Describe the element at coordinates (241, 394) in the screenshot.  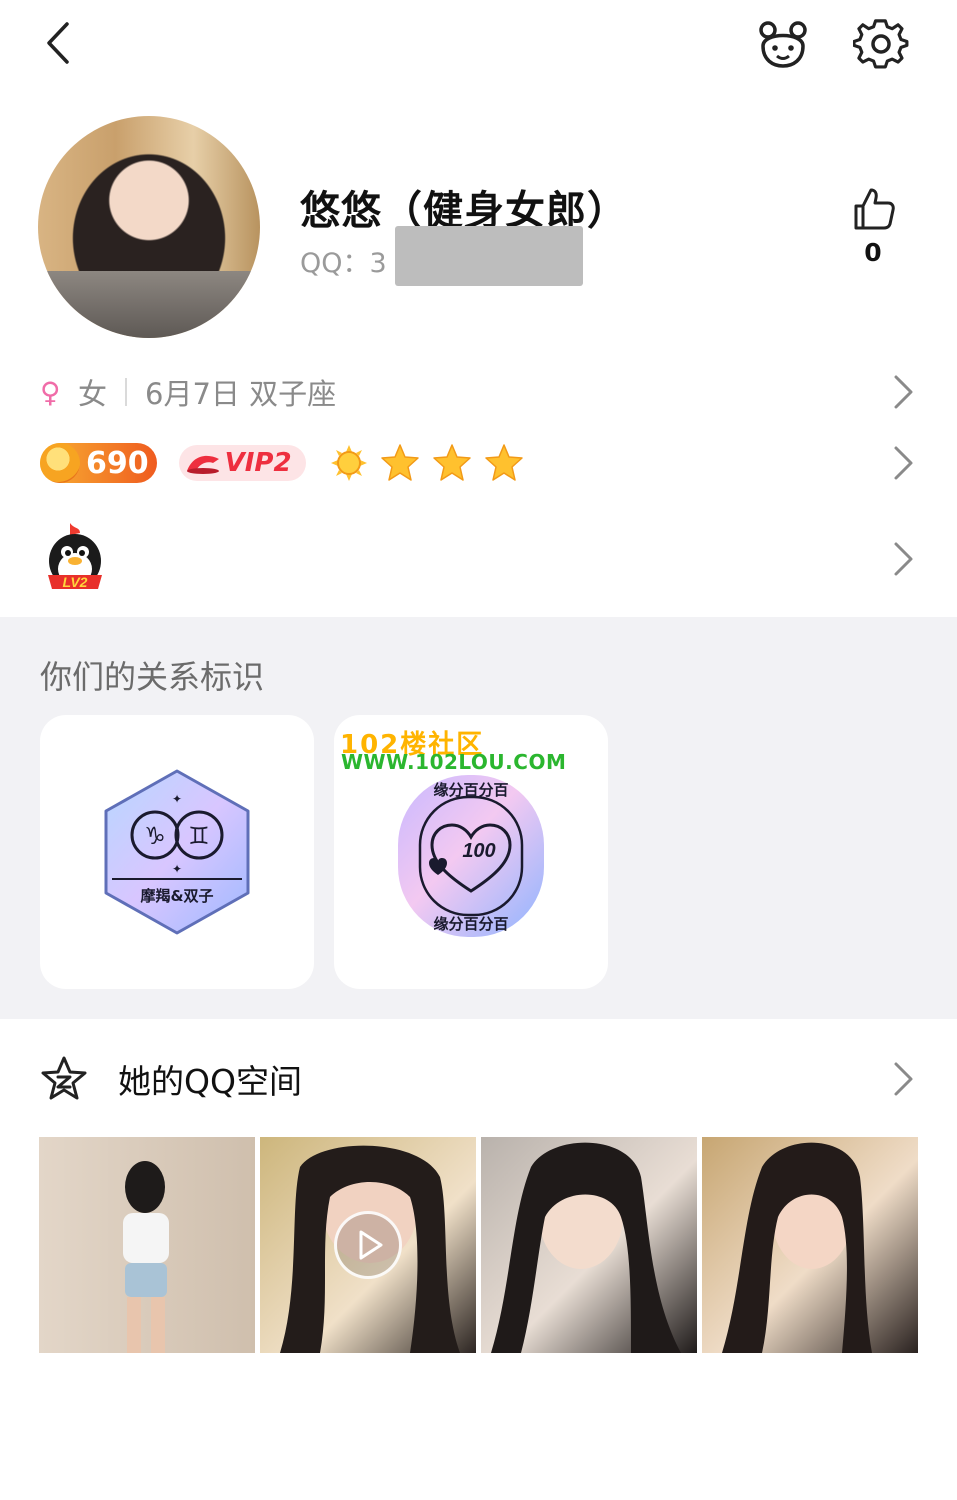
I see `birthday-text: 6月7日 双子座` at that location.